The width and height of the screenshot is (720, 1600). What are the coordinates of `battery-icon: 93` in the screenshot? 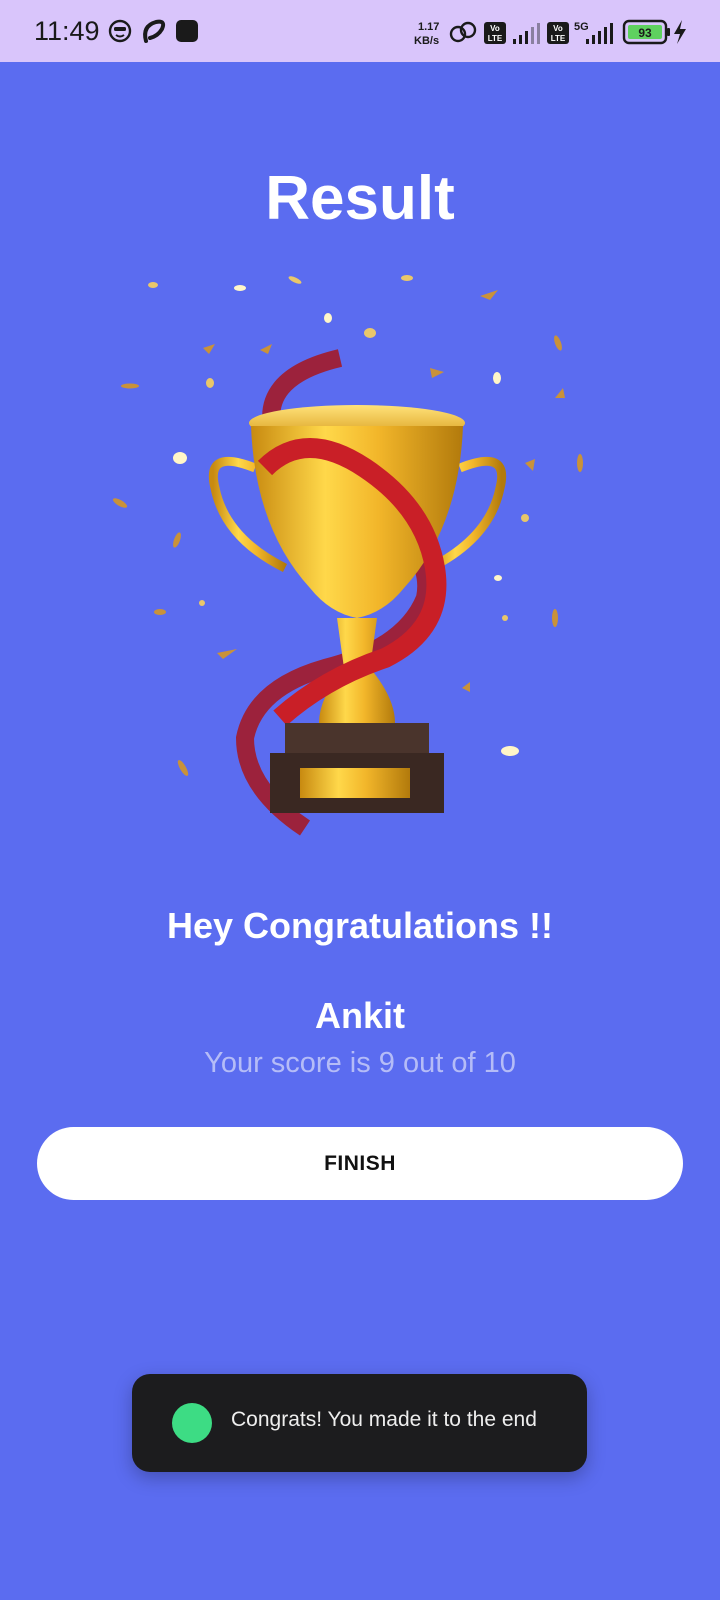 It's located at (646, 32).